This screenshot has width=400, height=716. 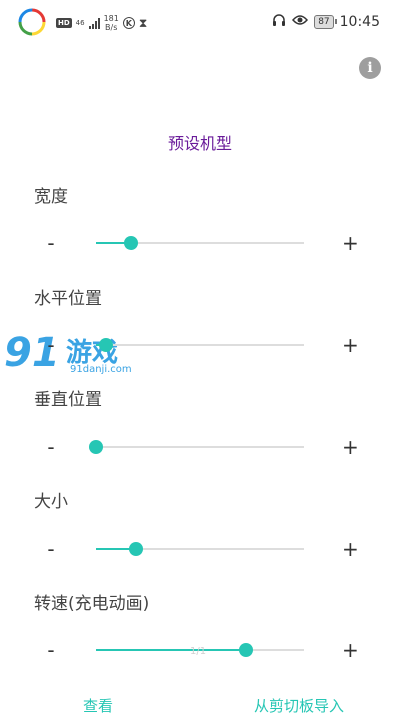 What do you see at coordinates (51, 502) in the screenshot?
I see `size-label: 大小` at bounding box center [51, 502].